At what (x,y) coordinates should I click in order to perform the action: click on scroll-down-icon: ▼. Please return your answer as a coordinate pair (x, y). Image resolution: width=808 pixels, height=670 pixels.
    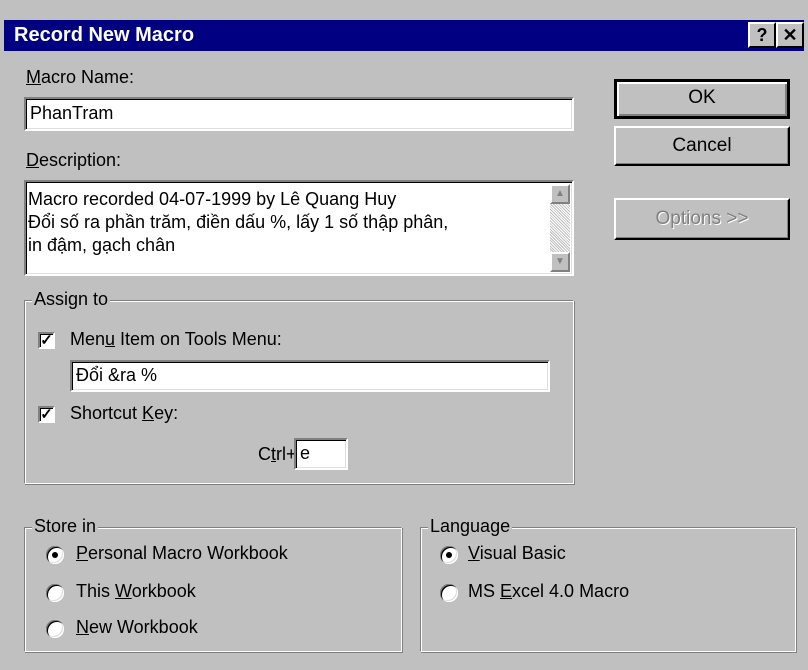
    Looking at the image, I should click on (560, 262).